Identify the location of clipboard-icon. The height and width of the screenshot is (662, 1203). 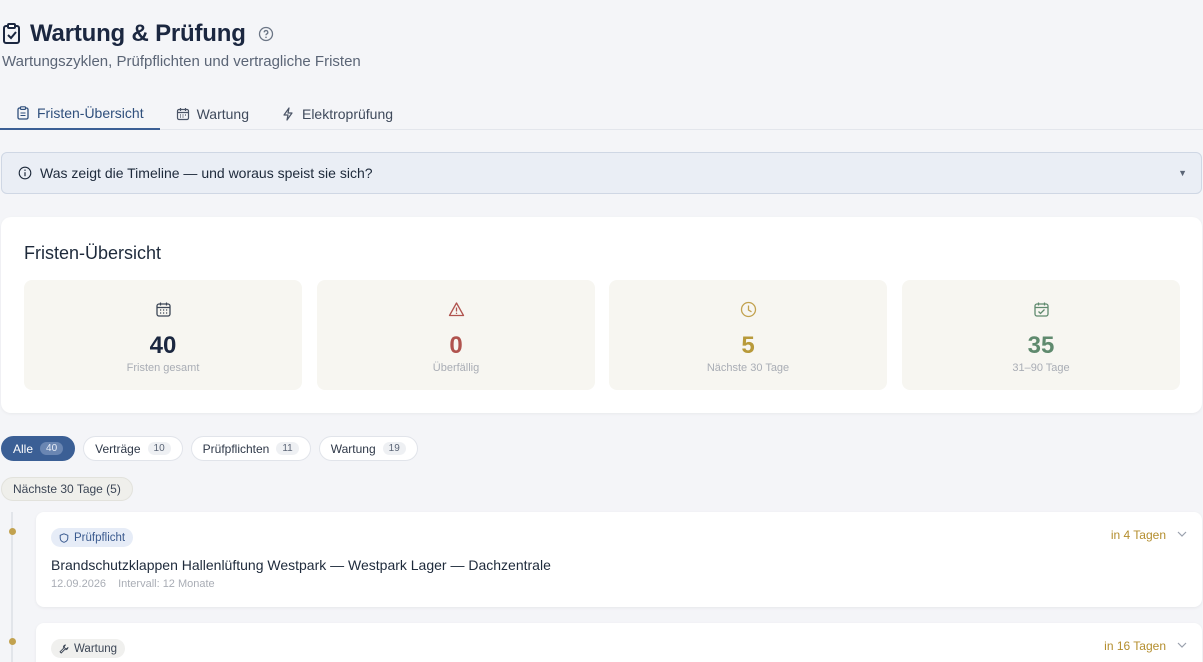
(23, 113).